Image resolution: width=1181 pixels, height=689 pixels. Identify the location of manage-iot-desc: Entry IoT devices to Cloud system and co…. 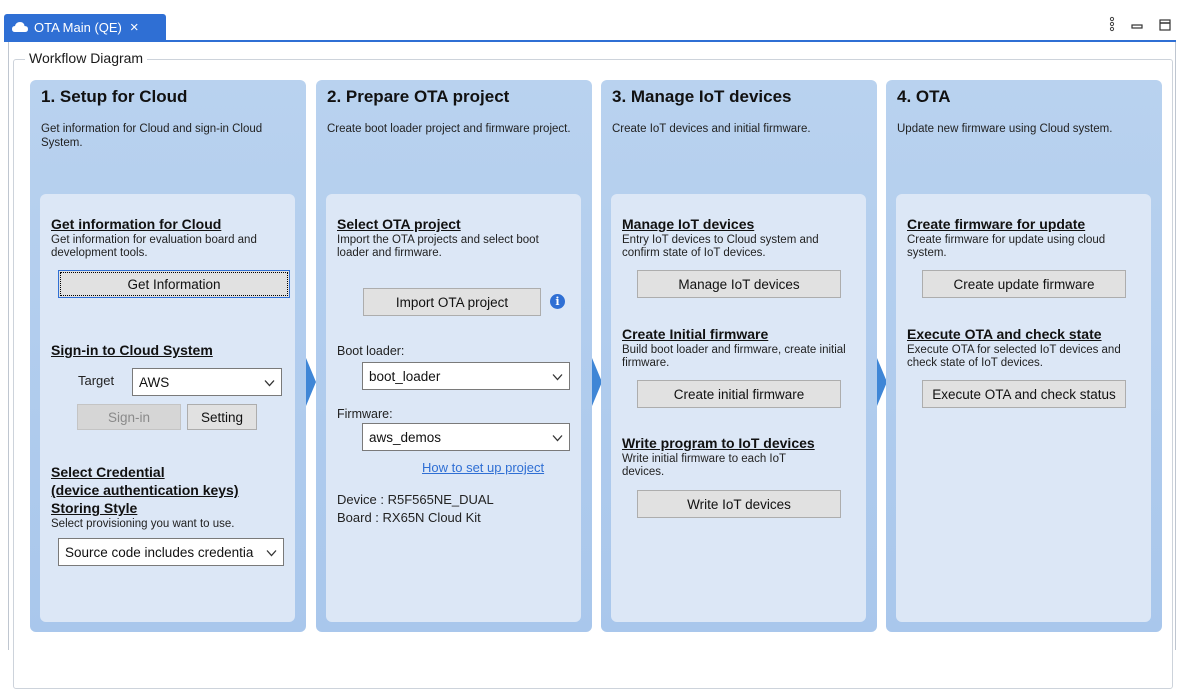
(720, 246).